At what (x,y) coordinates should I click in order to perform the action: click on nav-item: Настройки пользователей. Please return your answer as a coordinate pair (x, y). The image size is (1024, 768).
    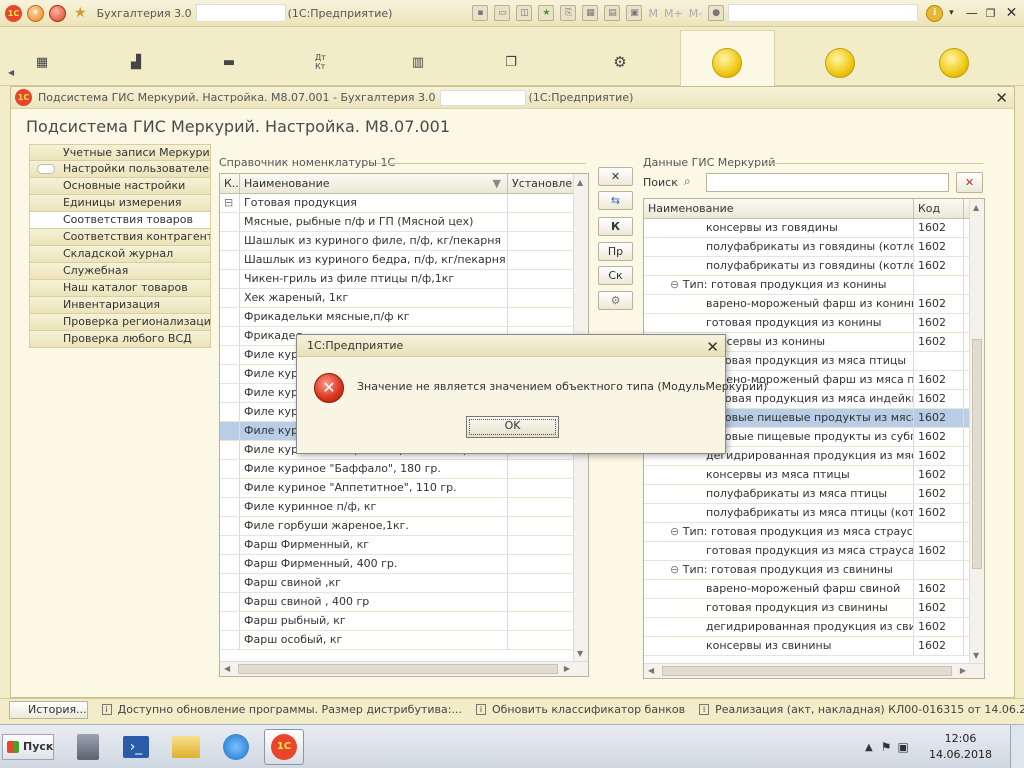
    Looking at the image, I should click on (120, 169).